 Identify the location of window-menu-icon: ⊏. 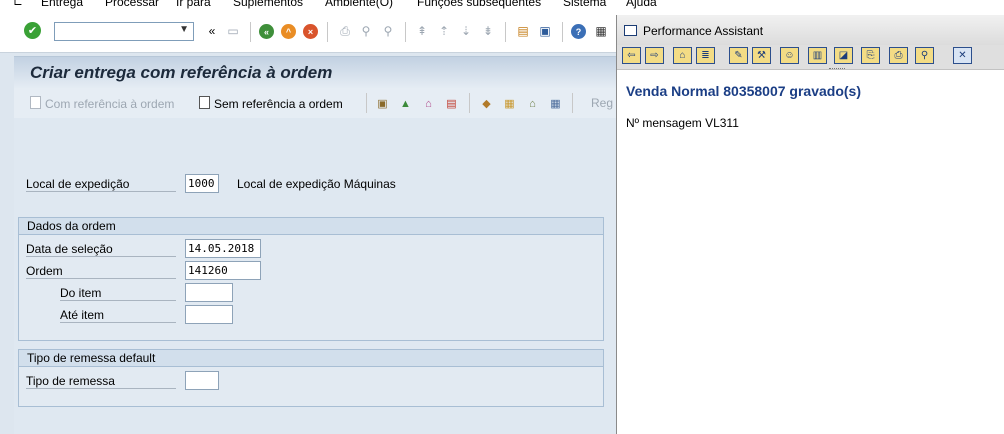
(18, 4).